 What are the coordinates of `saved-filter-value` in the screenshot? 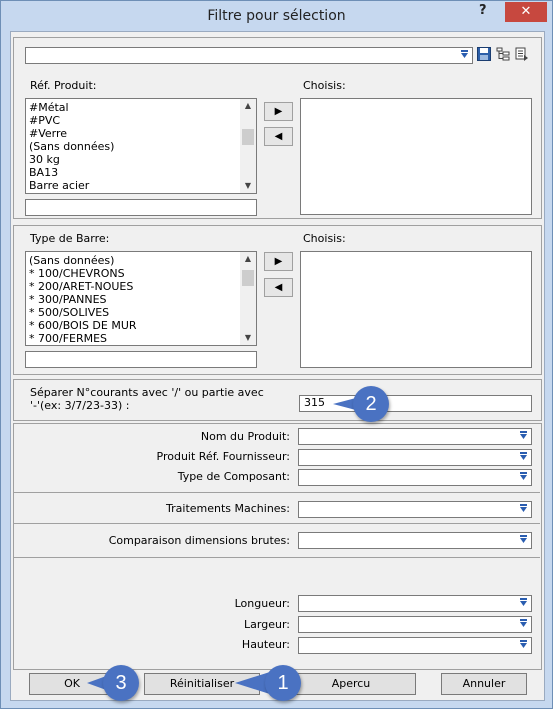 It's located at (27, 54).